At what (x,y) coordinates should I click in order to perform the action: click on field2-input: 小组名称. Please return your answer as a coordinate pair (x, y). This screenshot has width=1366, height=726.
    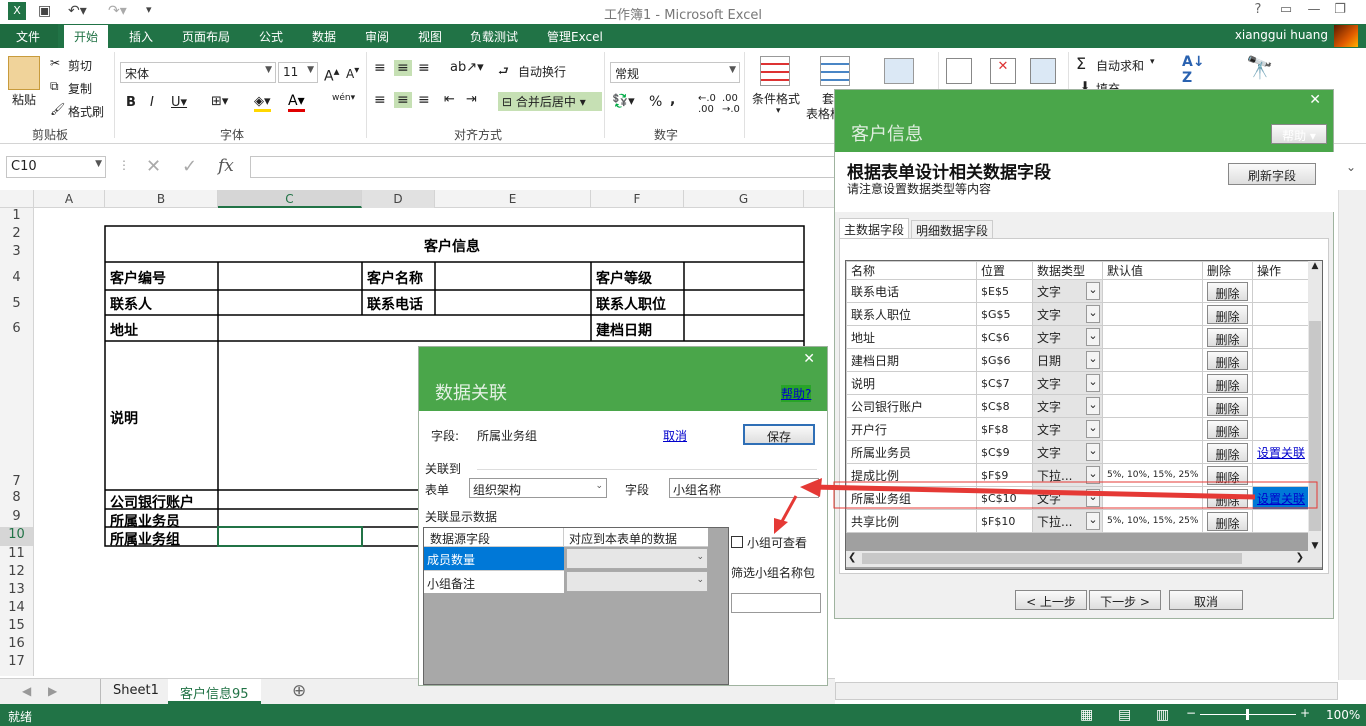
    Looking at the image, I should click on (744, 488).